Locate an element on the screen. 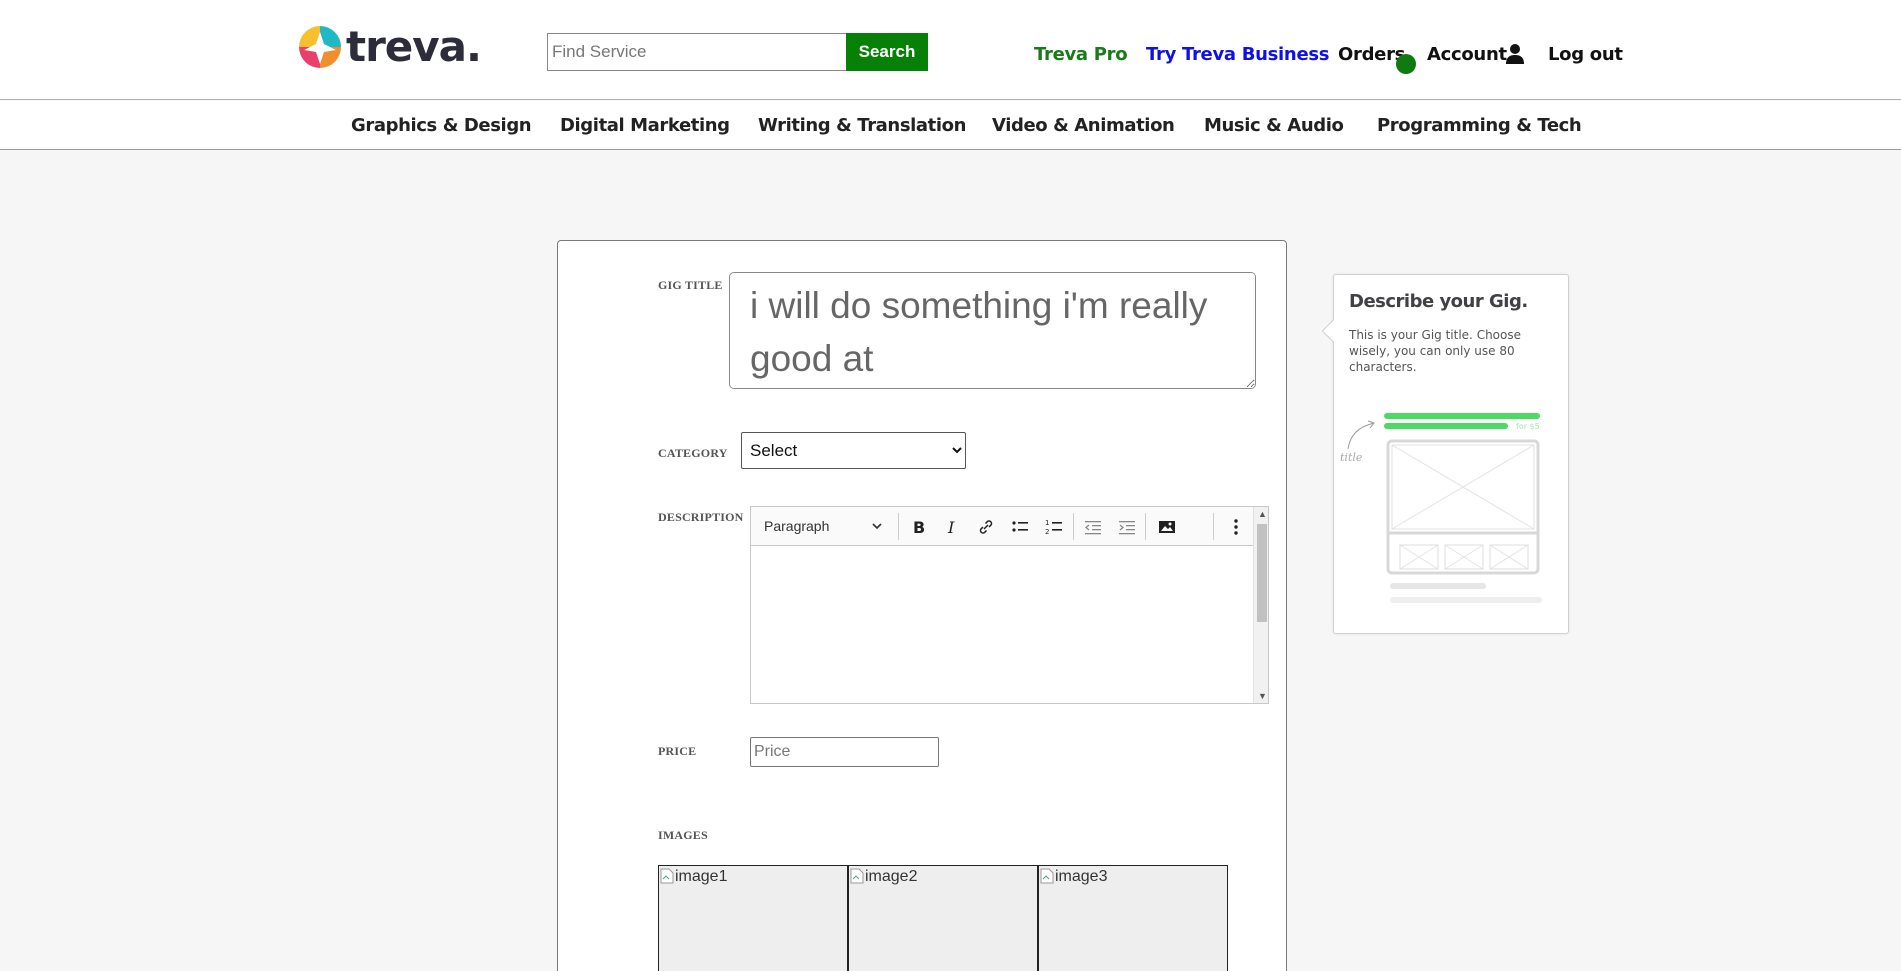 This screenshot has height=971, width=1901. numbered-list-icon: 12 is located at coordinates (1054, 527).